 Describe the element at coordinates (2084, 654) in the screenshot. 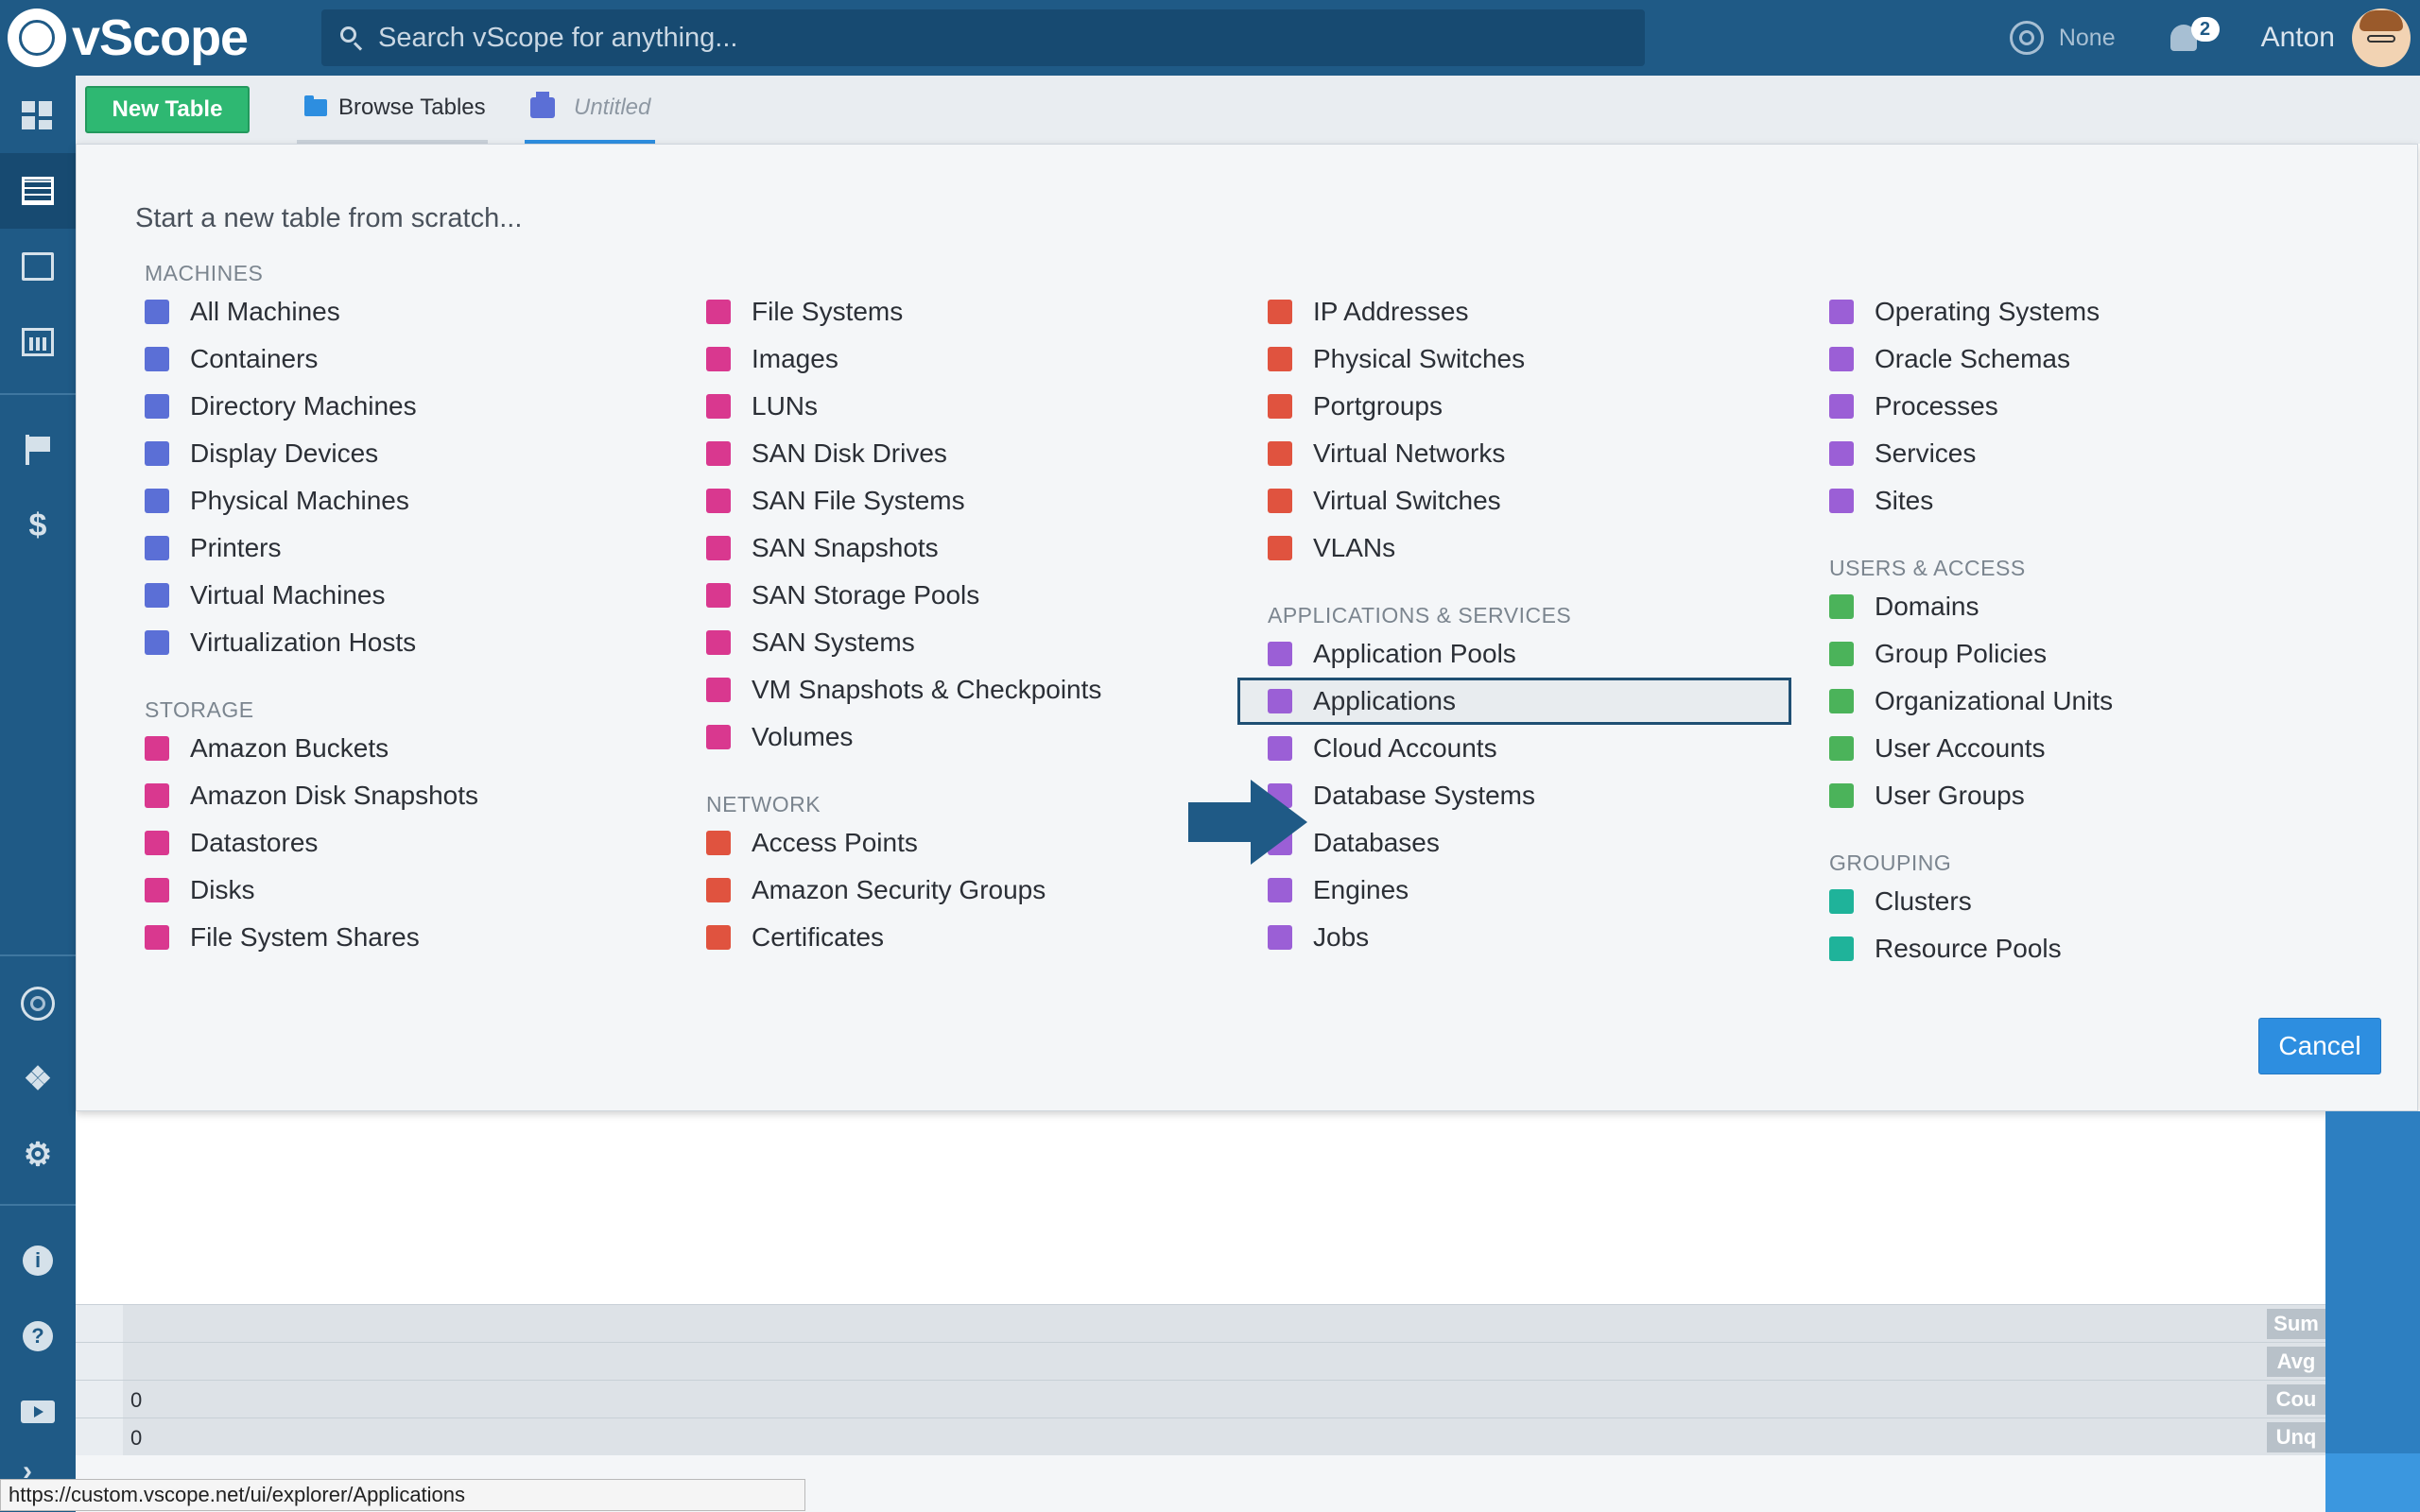

I see `table-type-group-policies: Group Policies` at that location.